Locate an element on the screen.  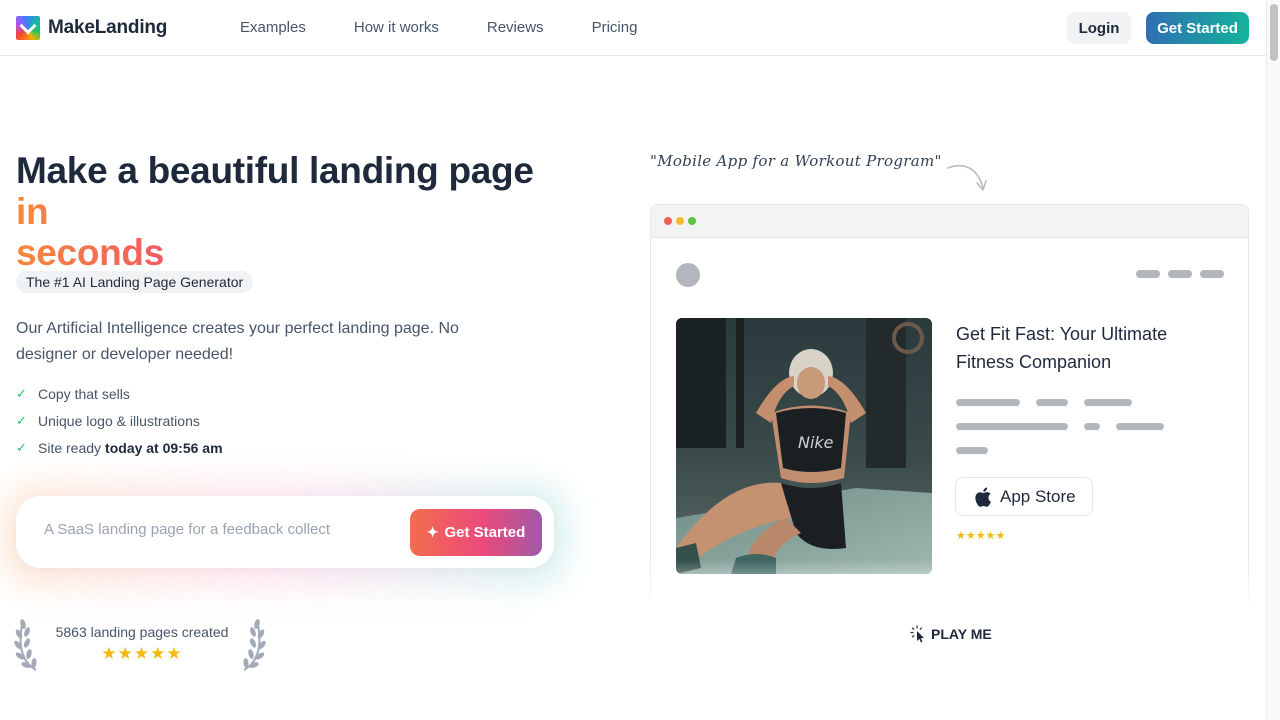
nav-examples: Examples is located at coordinates (273, 27).